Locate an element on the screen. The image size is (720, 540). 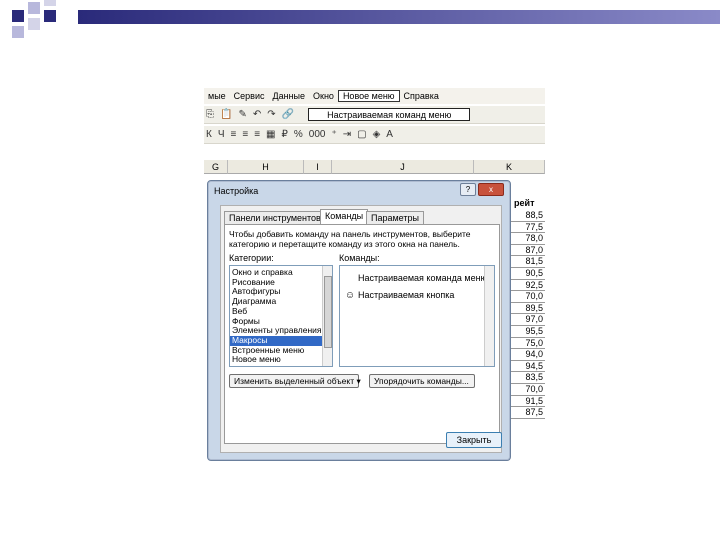
dialog-titlebar: Настройка ? x is located at coordinates (359, 191).